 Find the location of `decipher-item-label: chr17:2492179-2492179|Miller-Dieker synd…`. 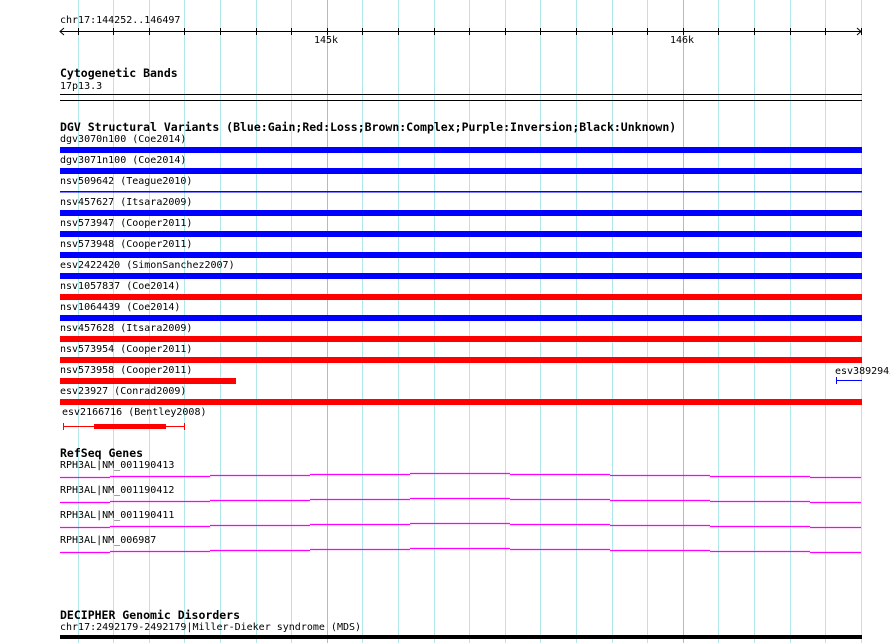

decipher-item-label: chr17:2492179-2492179|Miller-Dieker synd… is located at coordinates (210, 627).